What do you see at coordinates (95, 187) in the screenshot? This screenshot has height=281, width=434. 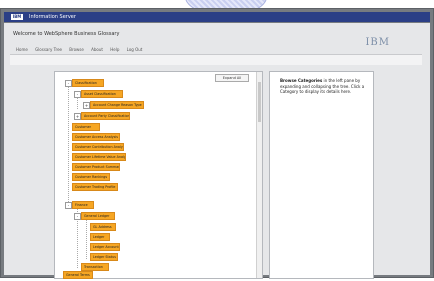 I see `tree-node-customer-trading: Customer Trading Profile` at bounding box center [95, 187].